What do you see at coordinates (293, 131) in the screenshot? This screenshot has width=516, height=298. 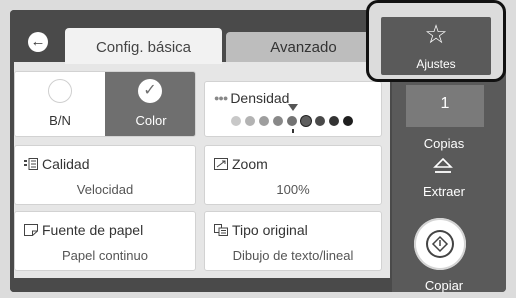 I see `density-tick` at bounding box center [293, 131].